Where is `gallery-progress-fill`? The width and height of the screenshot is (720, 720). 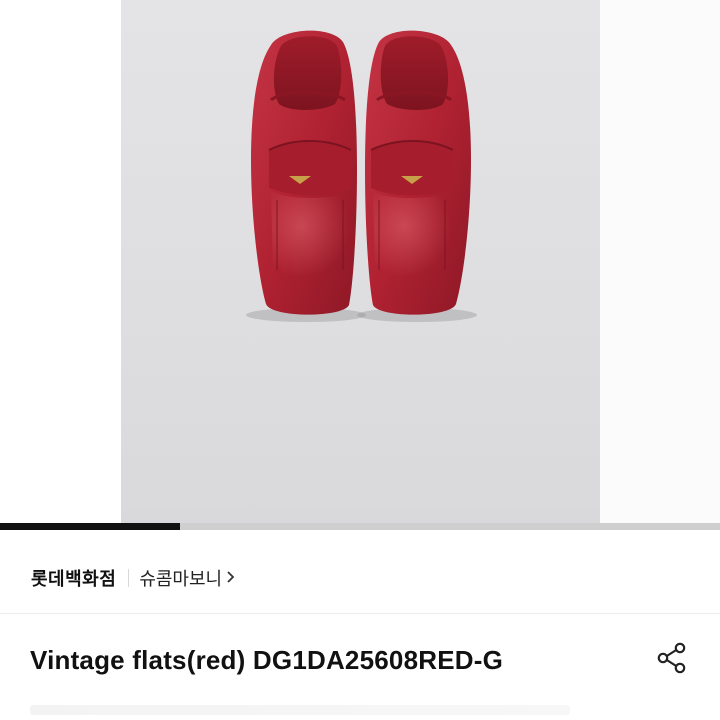
gallery-progress-fill is located at coordinates (90, 526).